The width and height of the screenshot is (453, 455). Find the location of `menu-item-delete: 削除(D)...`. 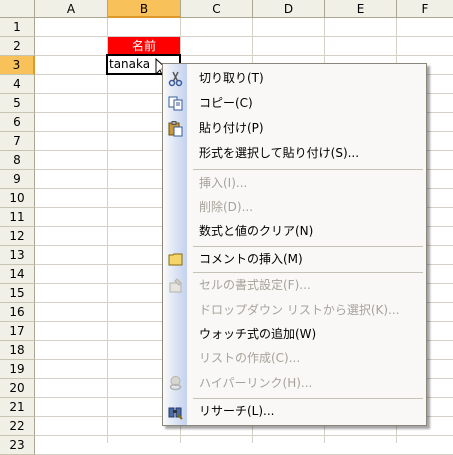

menu-item-delete: 削除(D)... is located at coordinates (294, 207).